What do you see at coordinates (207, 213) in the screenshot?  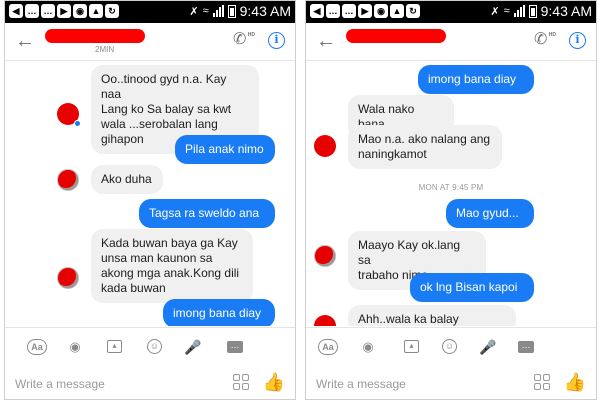 I see `outgoing-message: Tagsa ra sweldo ana` at bounding box center [207, 213].